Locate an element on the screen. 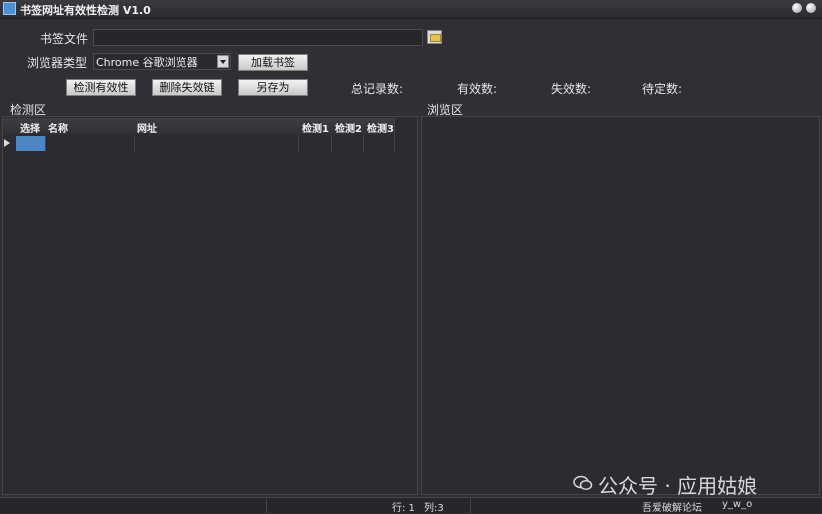  column-header-check2: 检测2 is located at coordinates (348, 127).